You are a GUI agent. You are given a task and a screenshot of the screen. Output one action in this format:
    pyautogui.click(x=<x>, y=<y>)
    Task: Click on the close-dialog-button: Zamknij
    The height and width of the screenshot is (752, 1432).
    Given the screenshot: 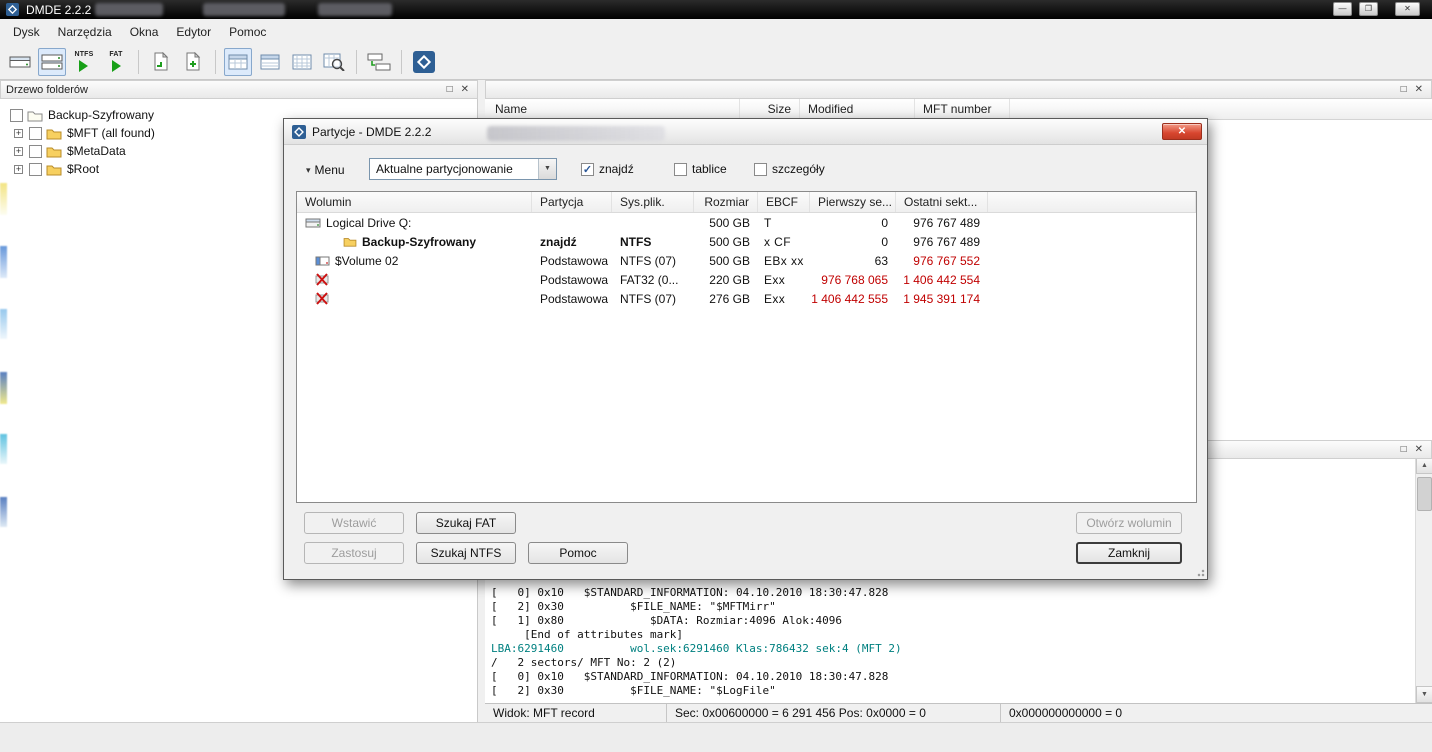 What is the action you would take?
    pyautogui.click(x=1129, y=553)
    